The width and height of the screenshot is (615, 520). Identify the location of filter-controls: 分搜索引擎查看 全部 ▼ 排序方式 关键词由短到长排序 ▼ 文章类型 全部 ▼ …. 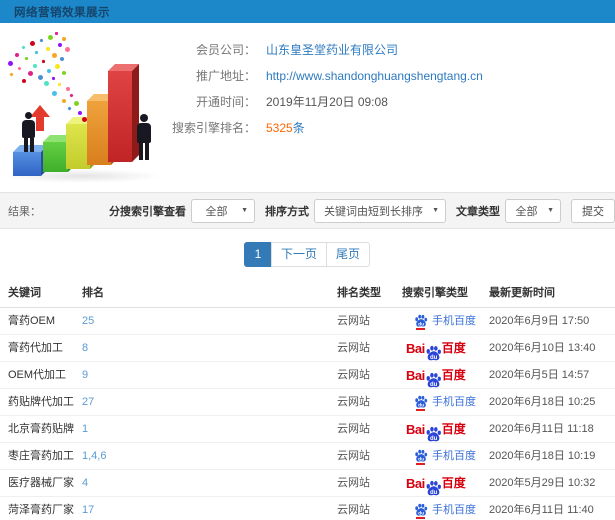
(357, 210).